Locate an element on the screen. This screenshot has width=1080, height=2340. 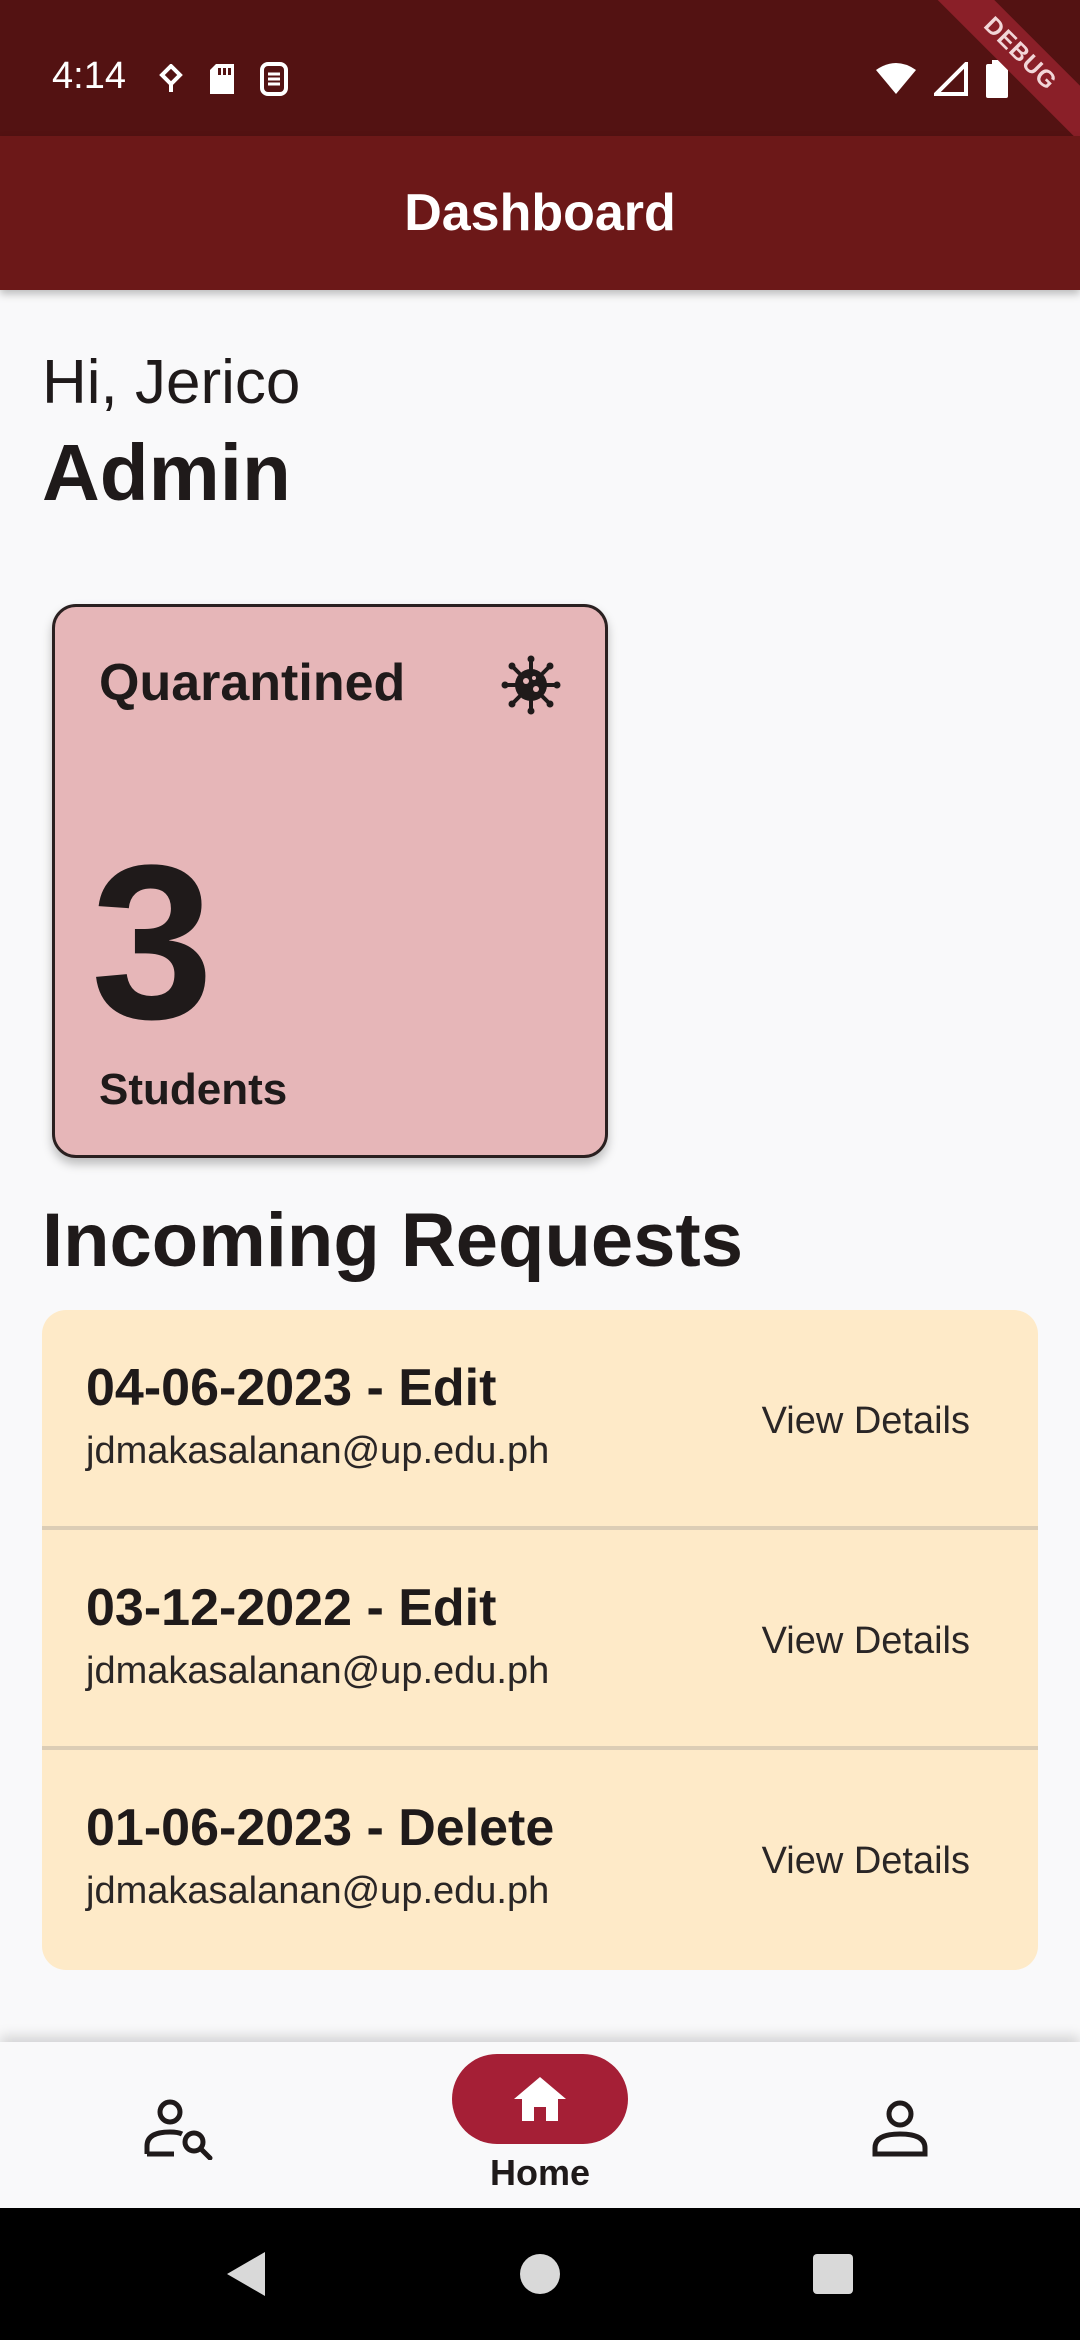
status-bar: 4:14 DEBUG is located at coordinates (540, 80).